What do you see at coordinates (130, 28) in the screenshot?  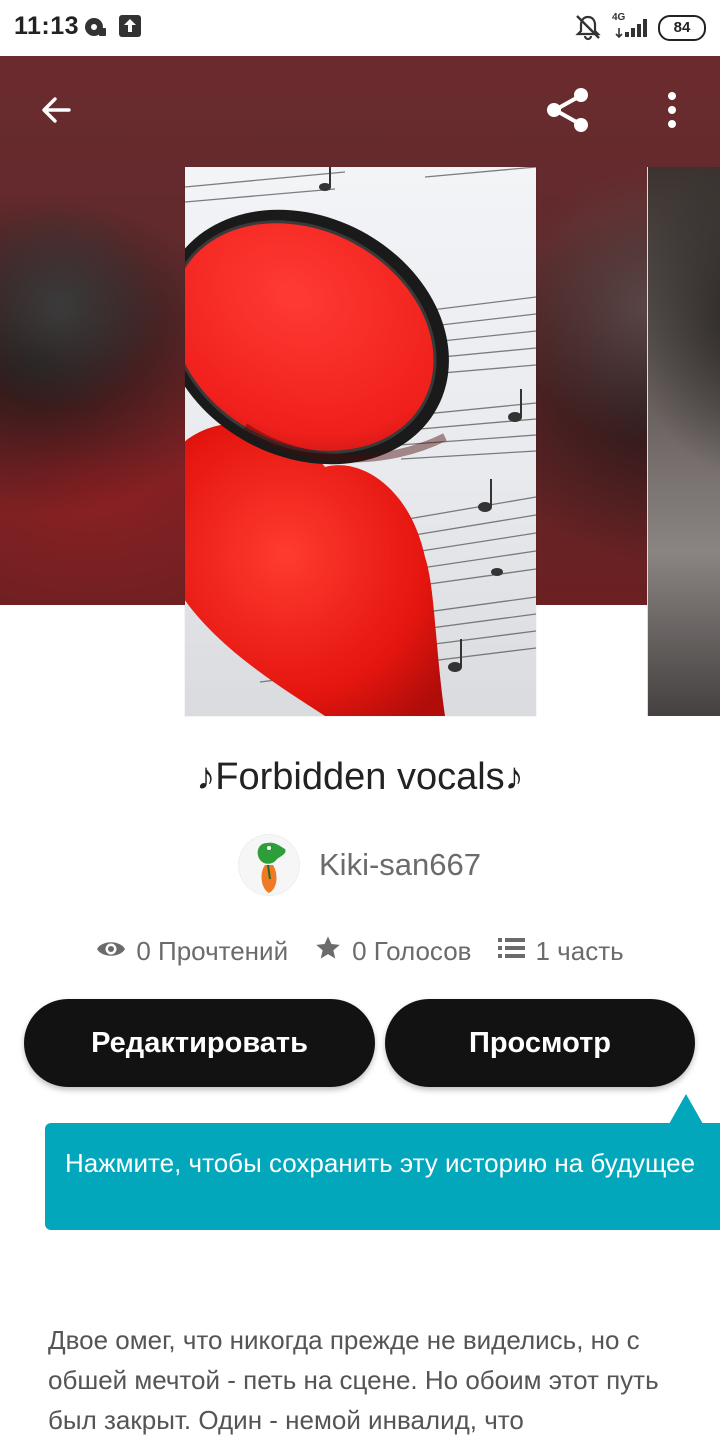 I see `upload-icon` at bounding box center [130, 28].